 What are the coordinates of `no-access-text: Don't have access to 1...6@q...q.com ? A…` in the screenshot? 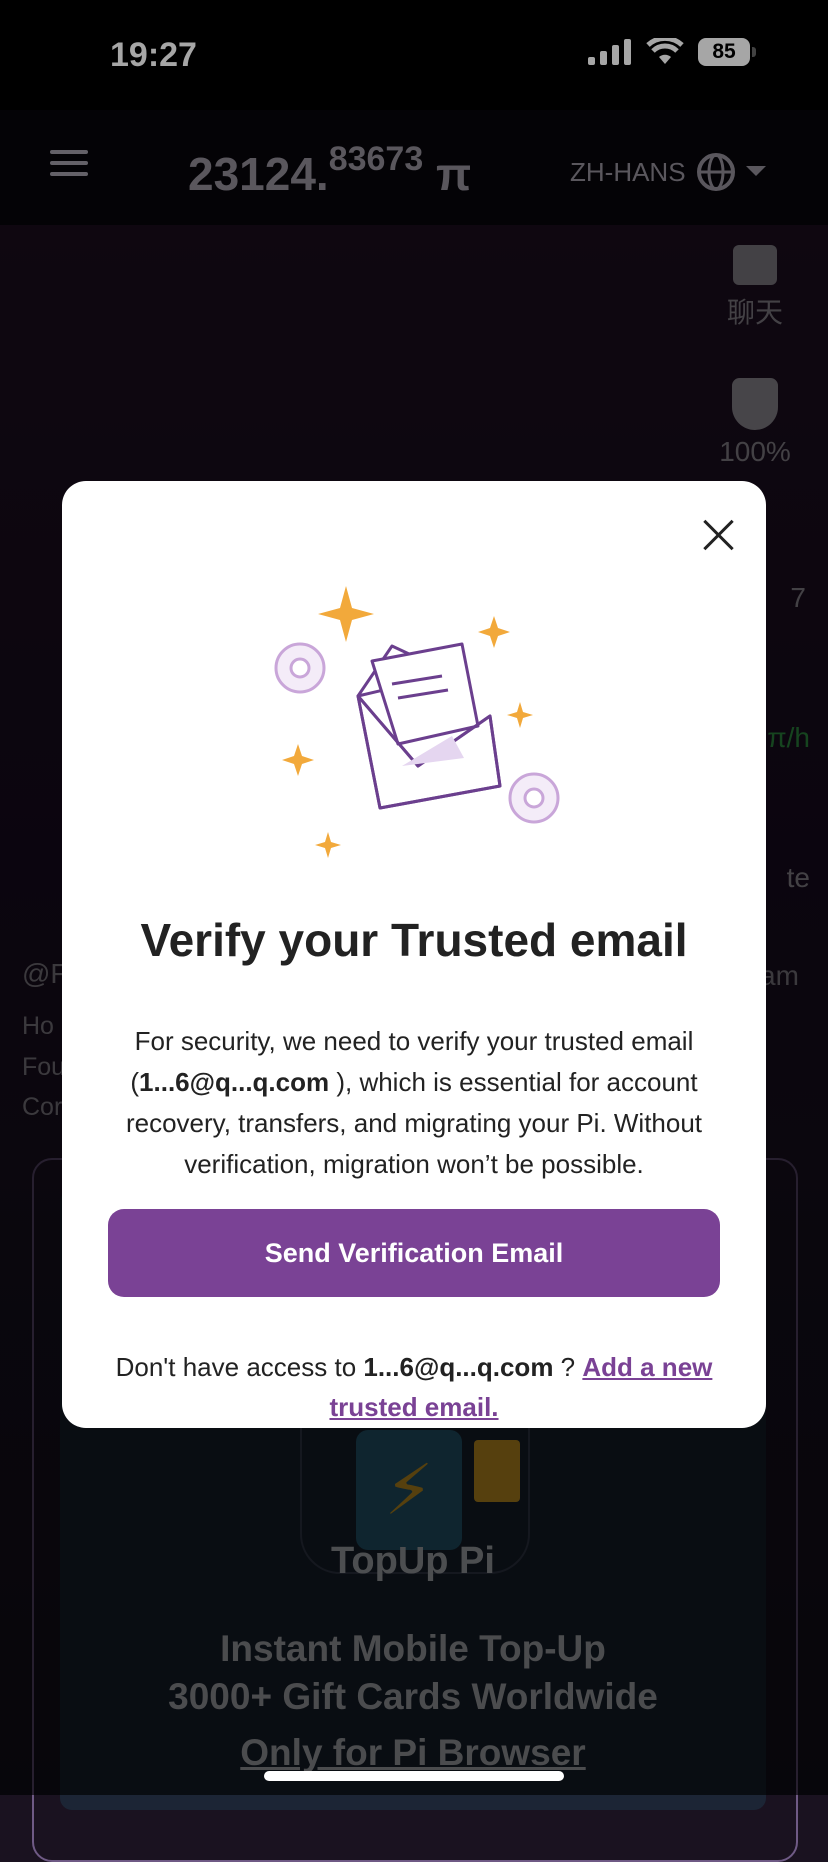 It's located at (414, 1387).